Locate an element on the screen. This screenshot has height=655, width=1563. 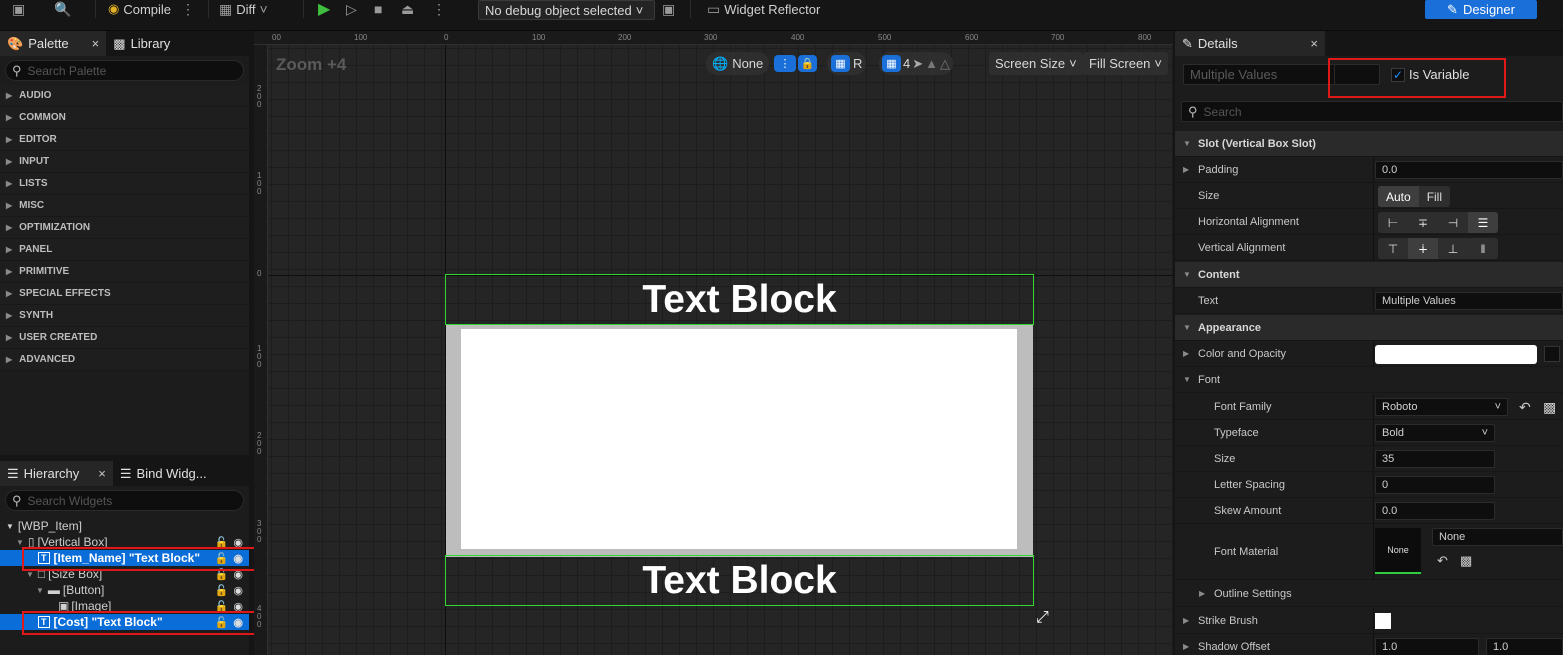
text-block-cost: Text Block is located at coordinates (739, 580).